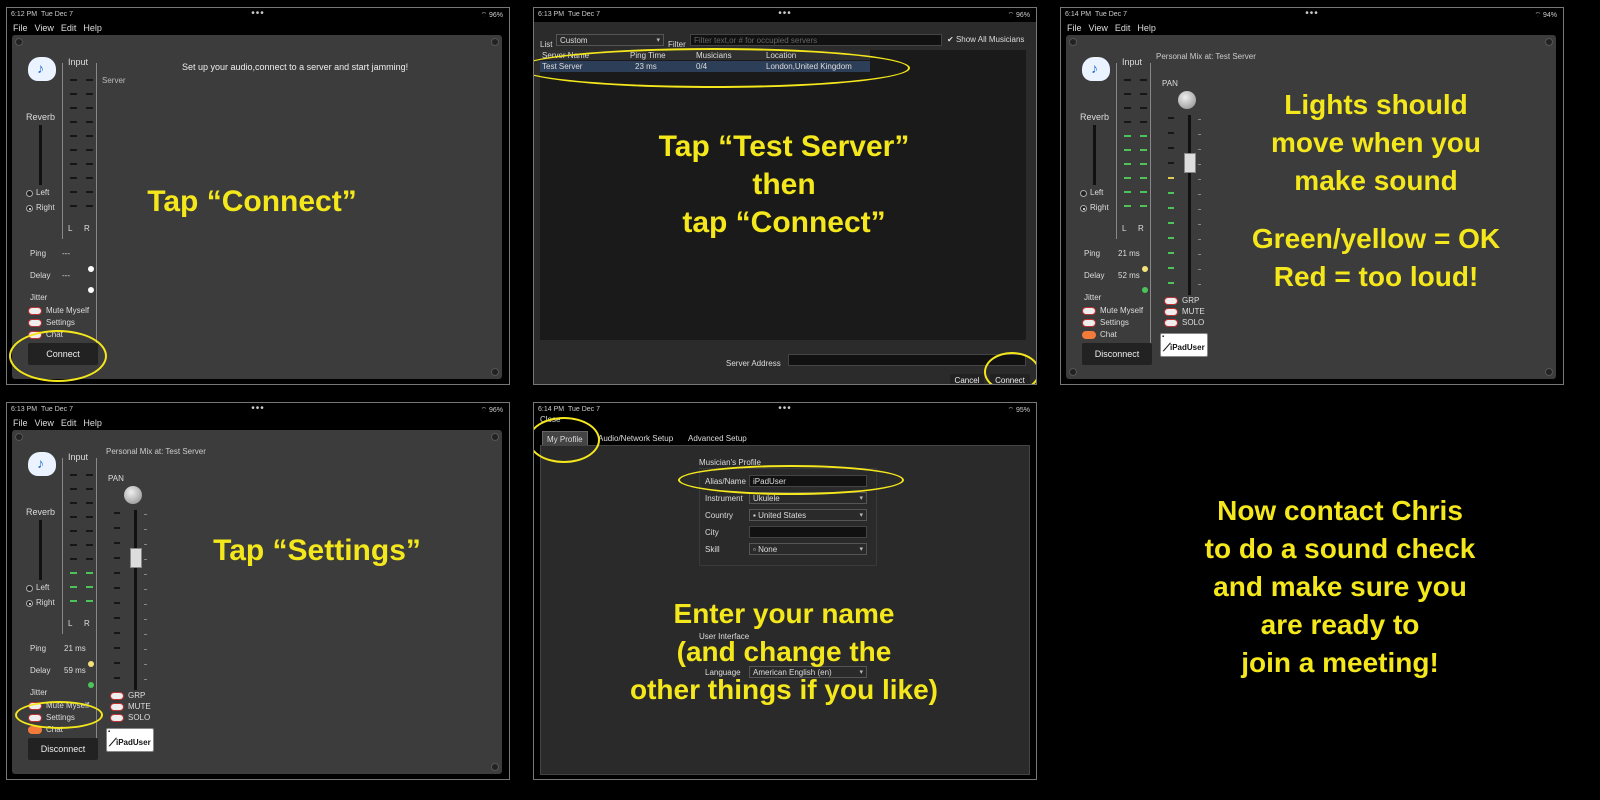 The height and width of the screenshot is (800, 1600). What do you see at coordinates (635, 438) in the screenshot?
I see `tab-audio-network-setup: Audio/Network Setup` at bounding box center [635, 438].